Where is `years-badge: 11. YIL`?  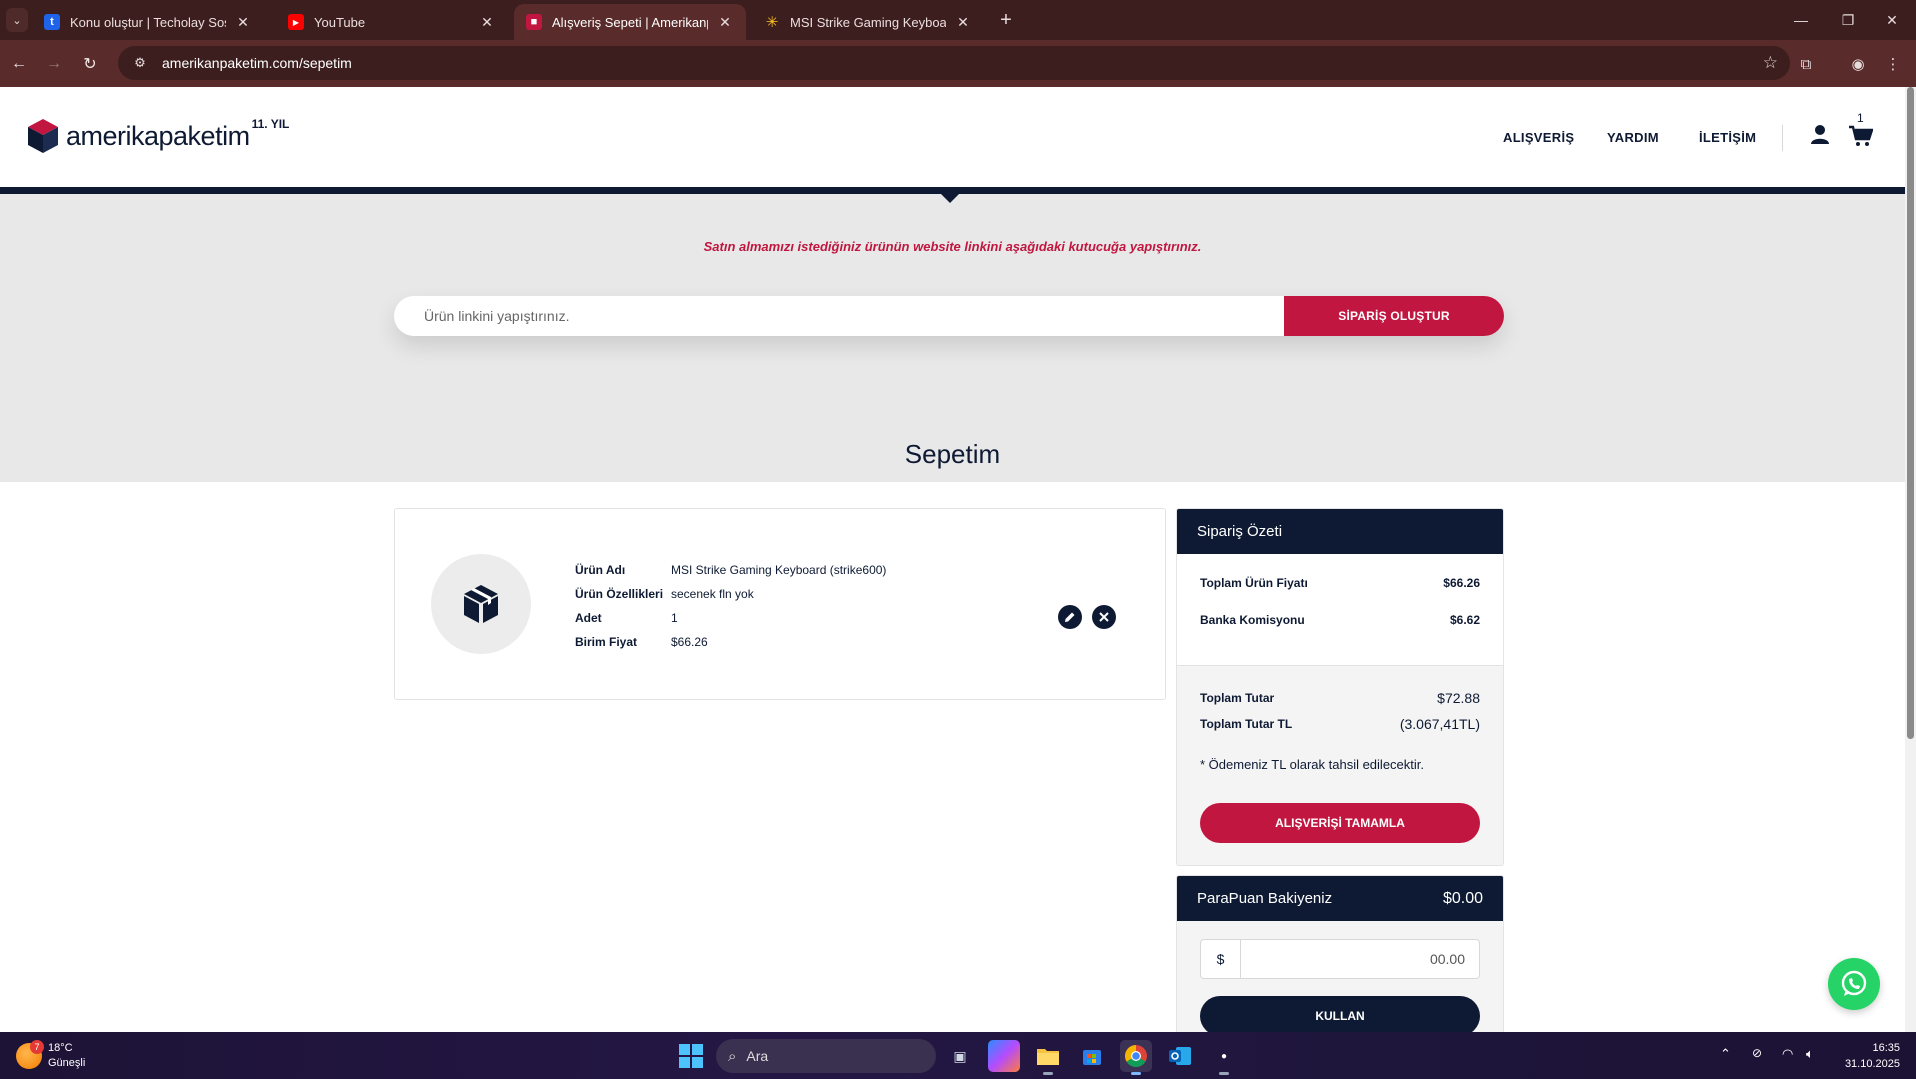
years-badge: 11. YIL is located at coordinates (270, 124).